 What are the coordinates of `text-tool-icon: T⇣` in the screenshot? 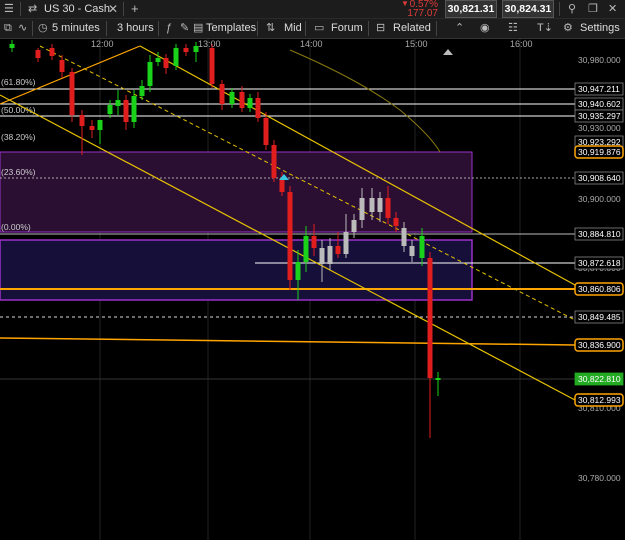 It's located at (545, 28).